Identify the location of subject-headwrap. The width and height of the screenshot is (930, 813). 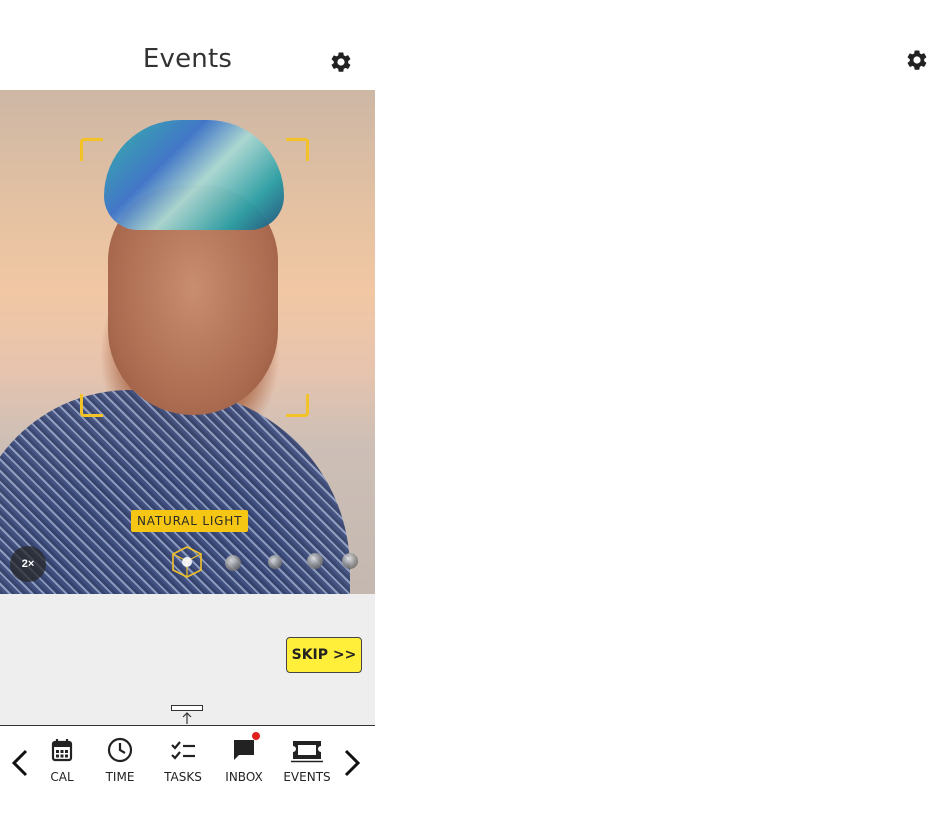
(194, 175).